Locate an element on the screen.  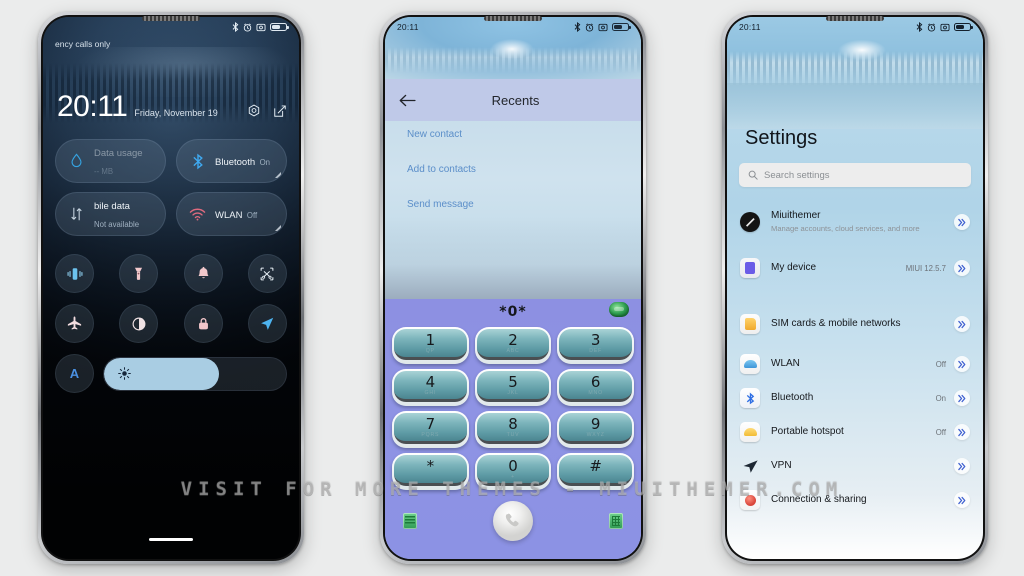
message-bubble-icon is located at coordinates (619, 309).